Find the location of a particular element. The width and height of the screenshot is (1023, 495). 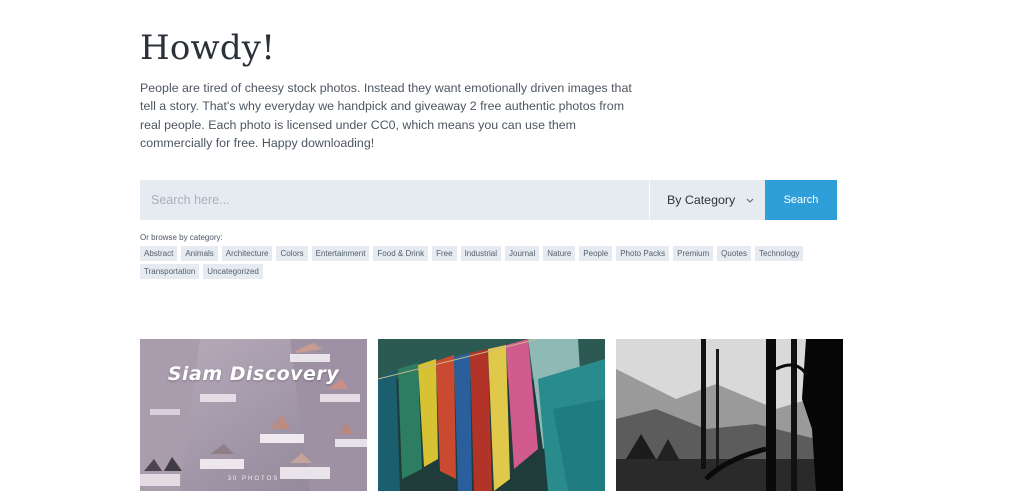

category-dropdown: By Category is located at coordinates (707, 200).